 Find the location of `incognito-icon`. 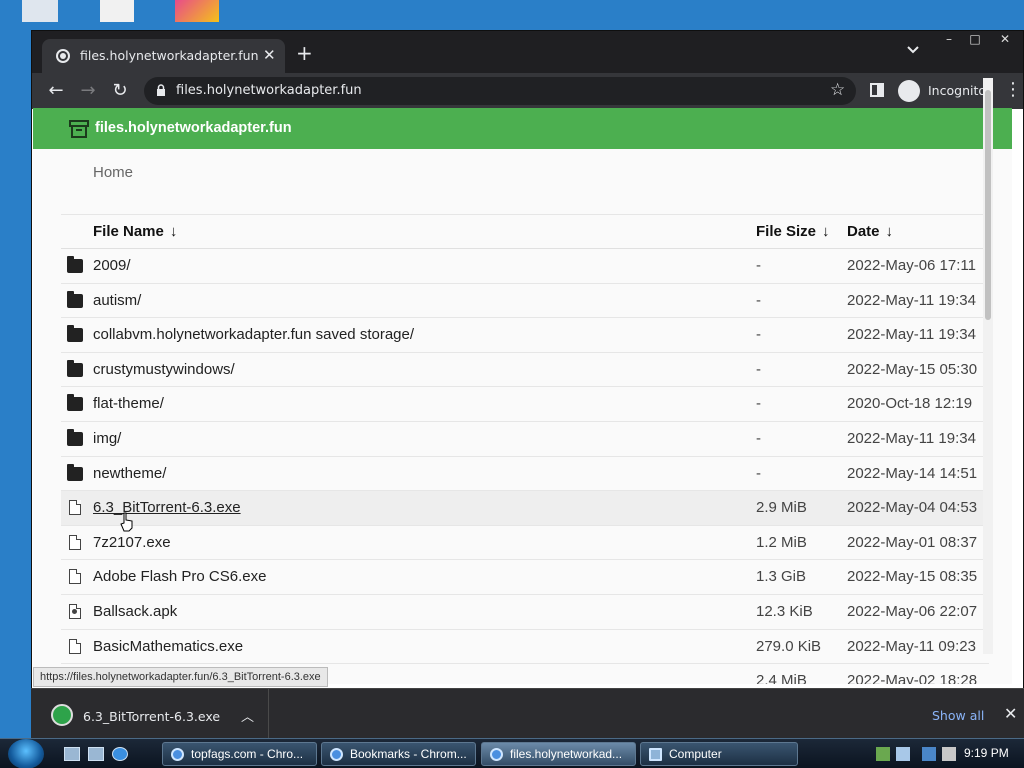

incognito-icon is located at coordinates (909, 91).